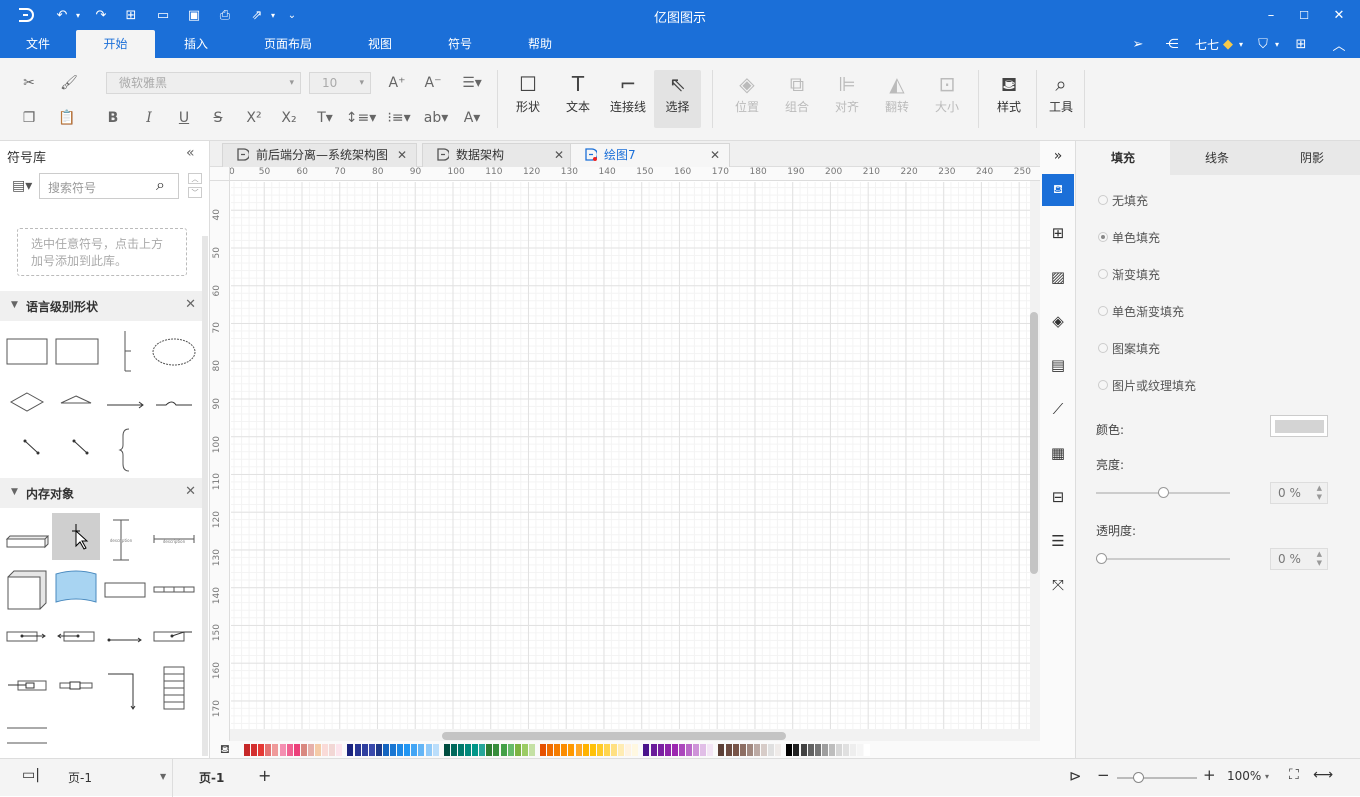 This screenshot has height=797, width=1360. What do you see at coordinates (1103, 775) in the screenshot?
I see `zoom-out-icon: −` at bounding box center [1103, 775].